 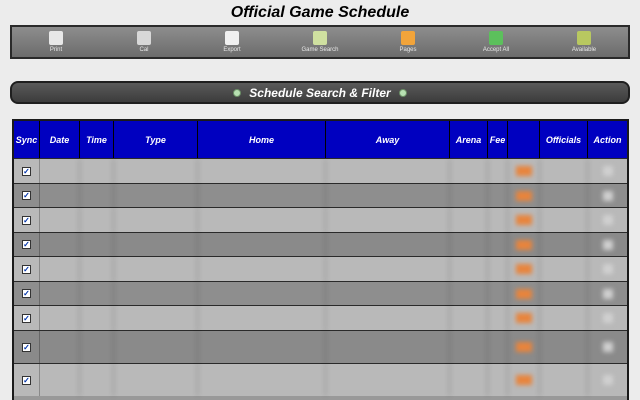 What do you see at coordinates (320, 42) in the screenshot?
I see `toolbar-game-search-button: Game Search` at bounding box center [320, 42].